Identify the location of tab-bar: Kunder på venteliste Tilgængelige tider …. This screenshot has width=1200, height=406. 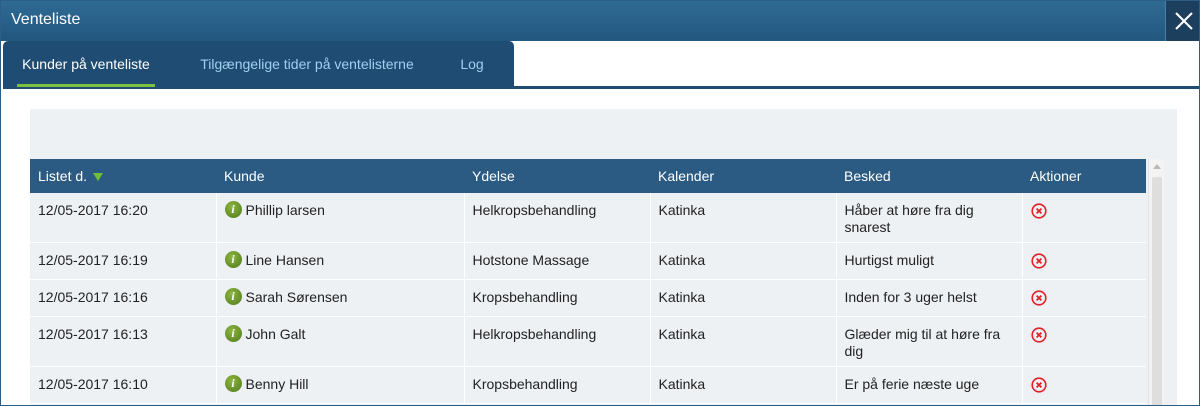
(601, 65).